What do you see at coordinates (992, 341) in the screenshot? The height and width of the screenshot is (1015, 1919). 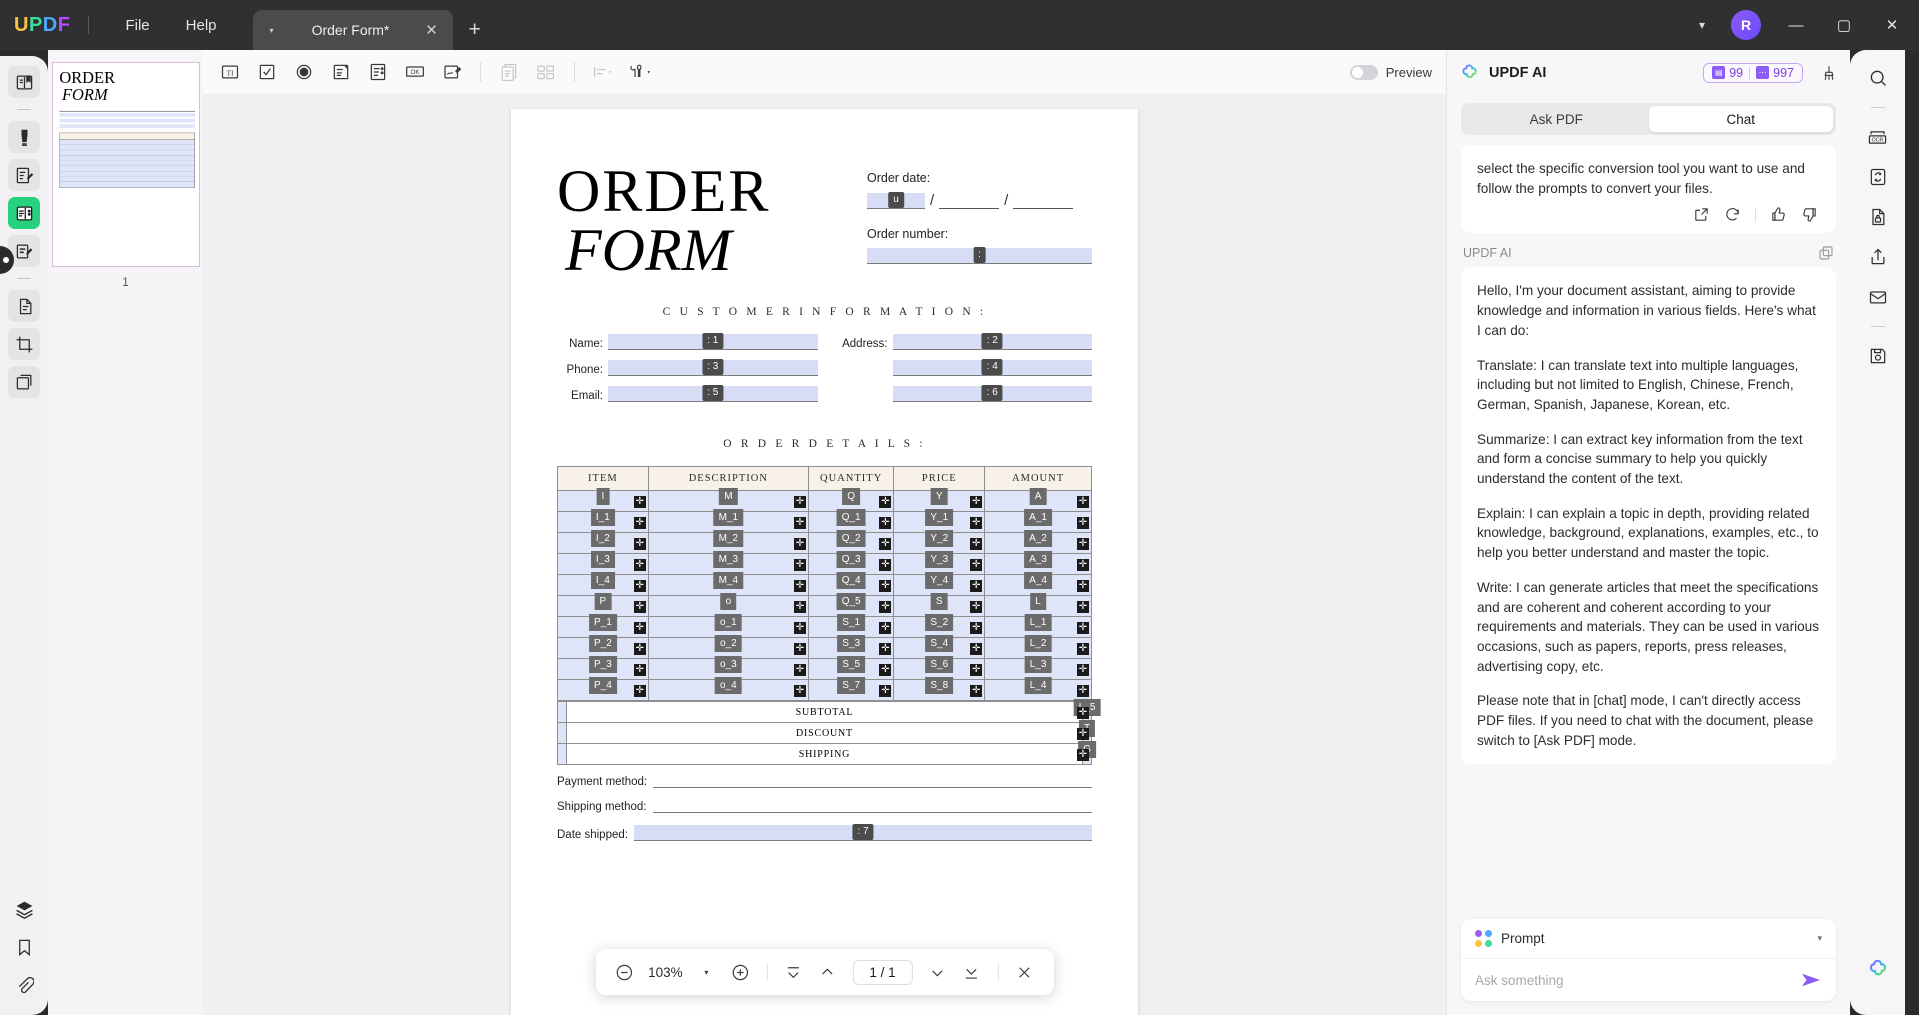 I see `address-field: : 2` at bounding box center [992, 341].